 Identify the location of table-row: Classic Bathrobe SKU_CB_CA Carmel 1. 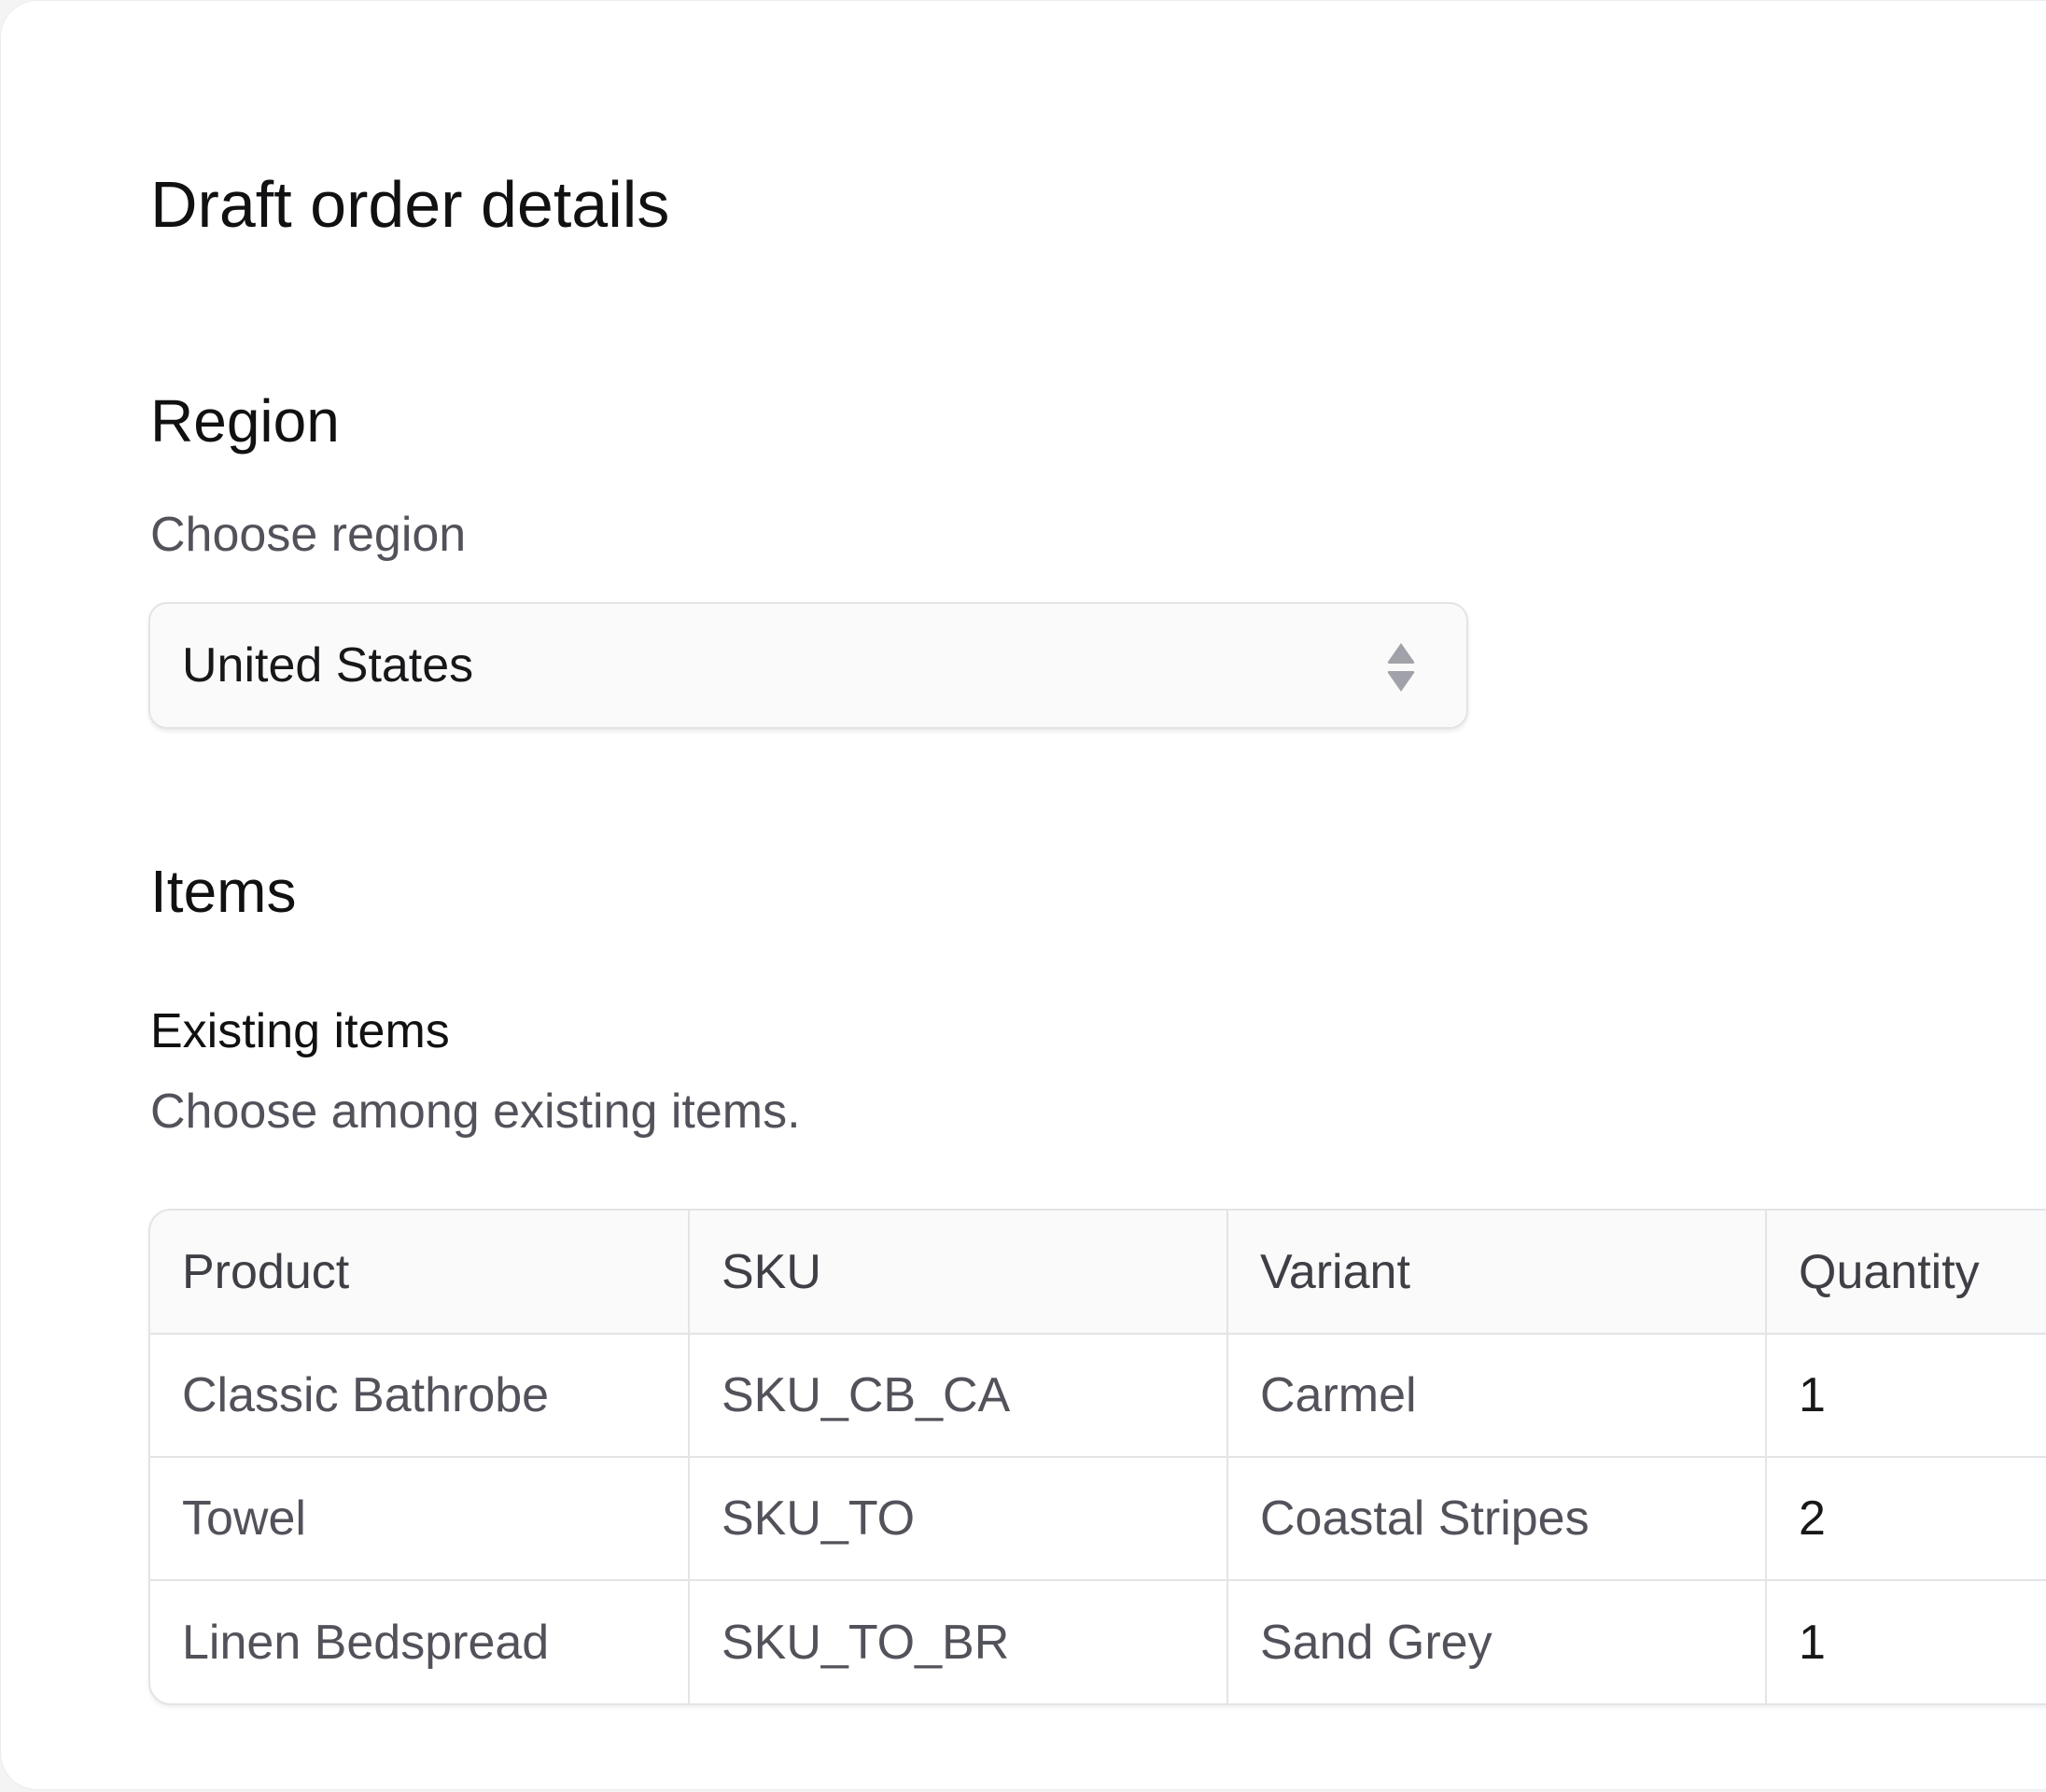
(1098, 1396).